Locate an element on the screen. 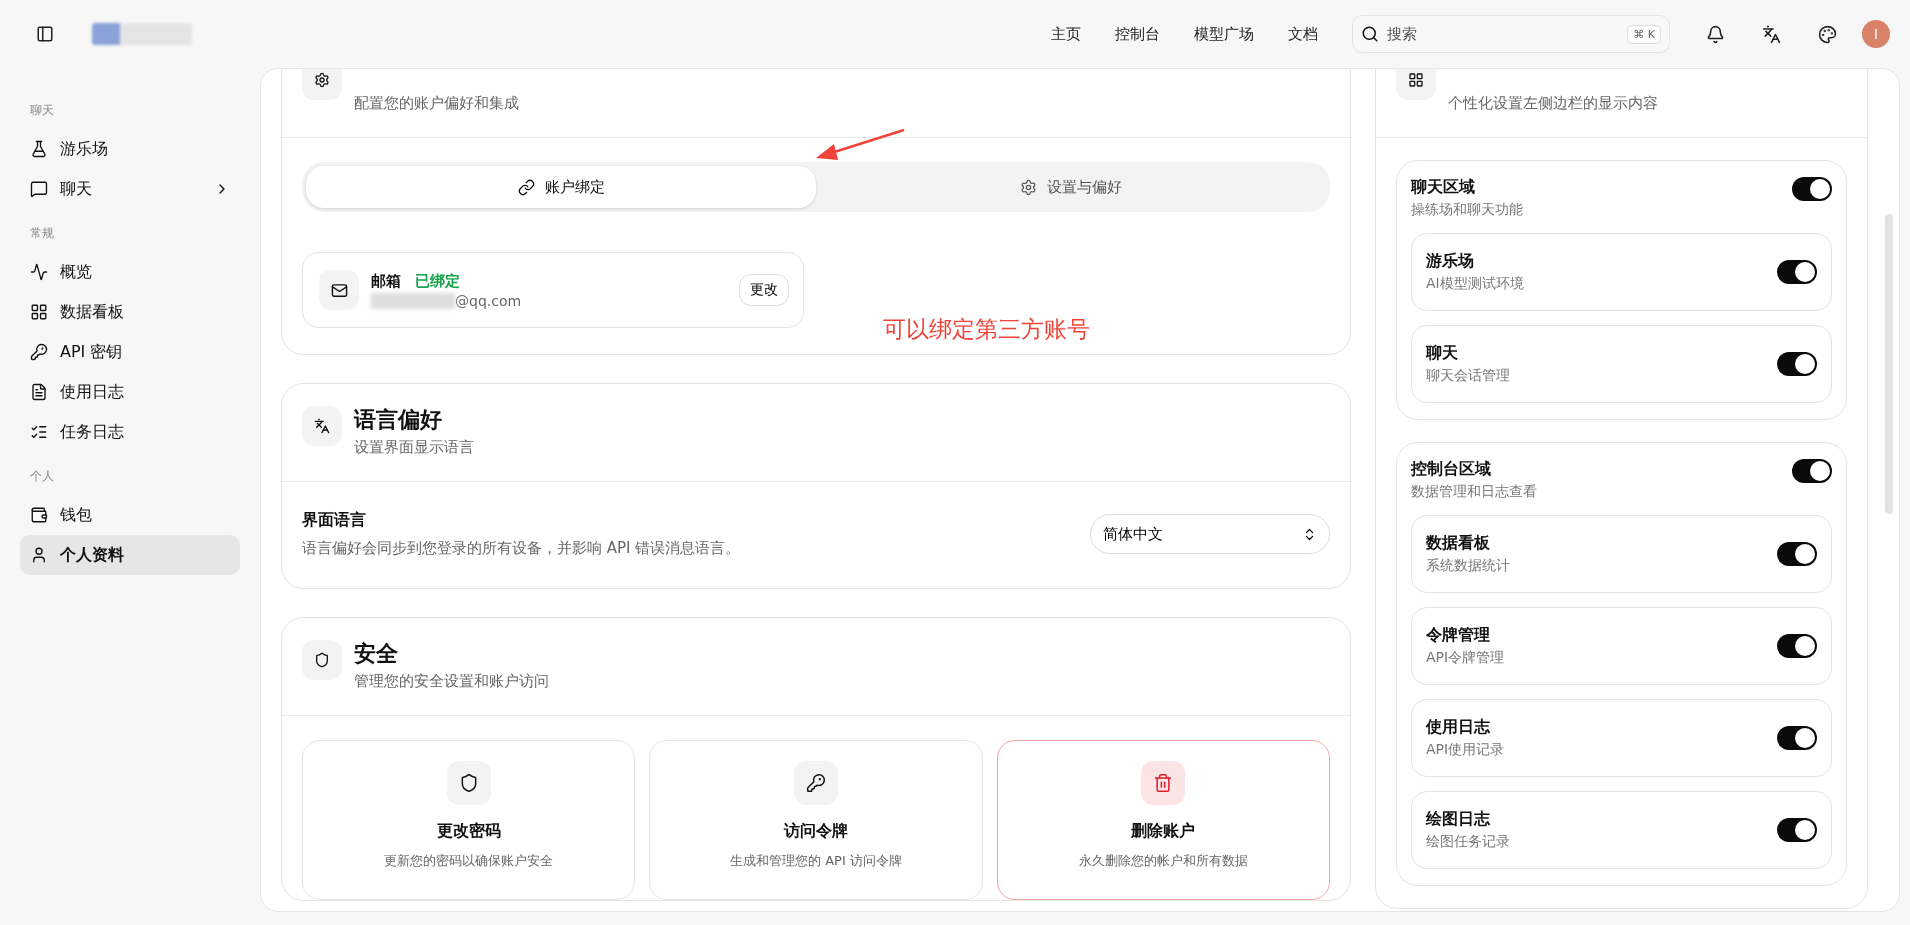 The height and width of the screenshot is (925, 1910). setting-description: 绘图任务记录 is located at coordinates (1468, 842).